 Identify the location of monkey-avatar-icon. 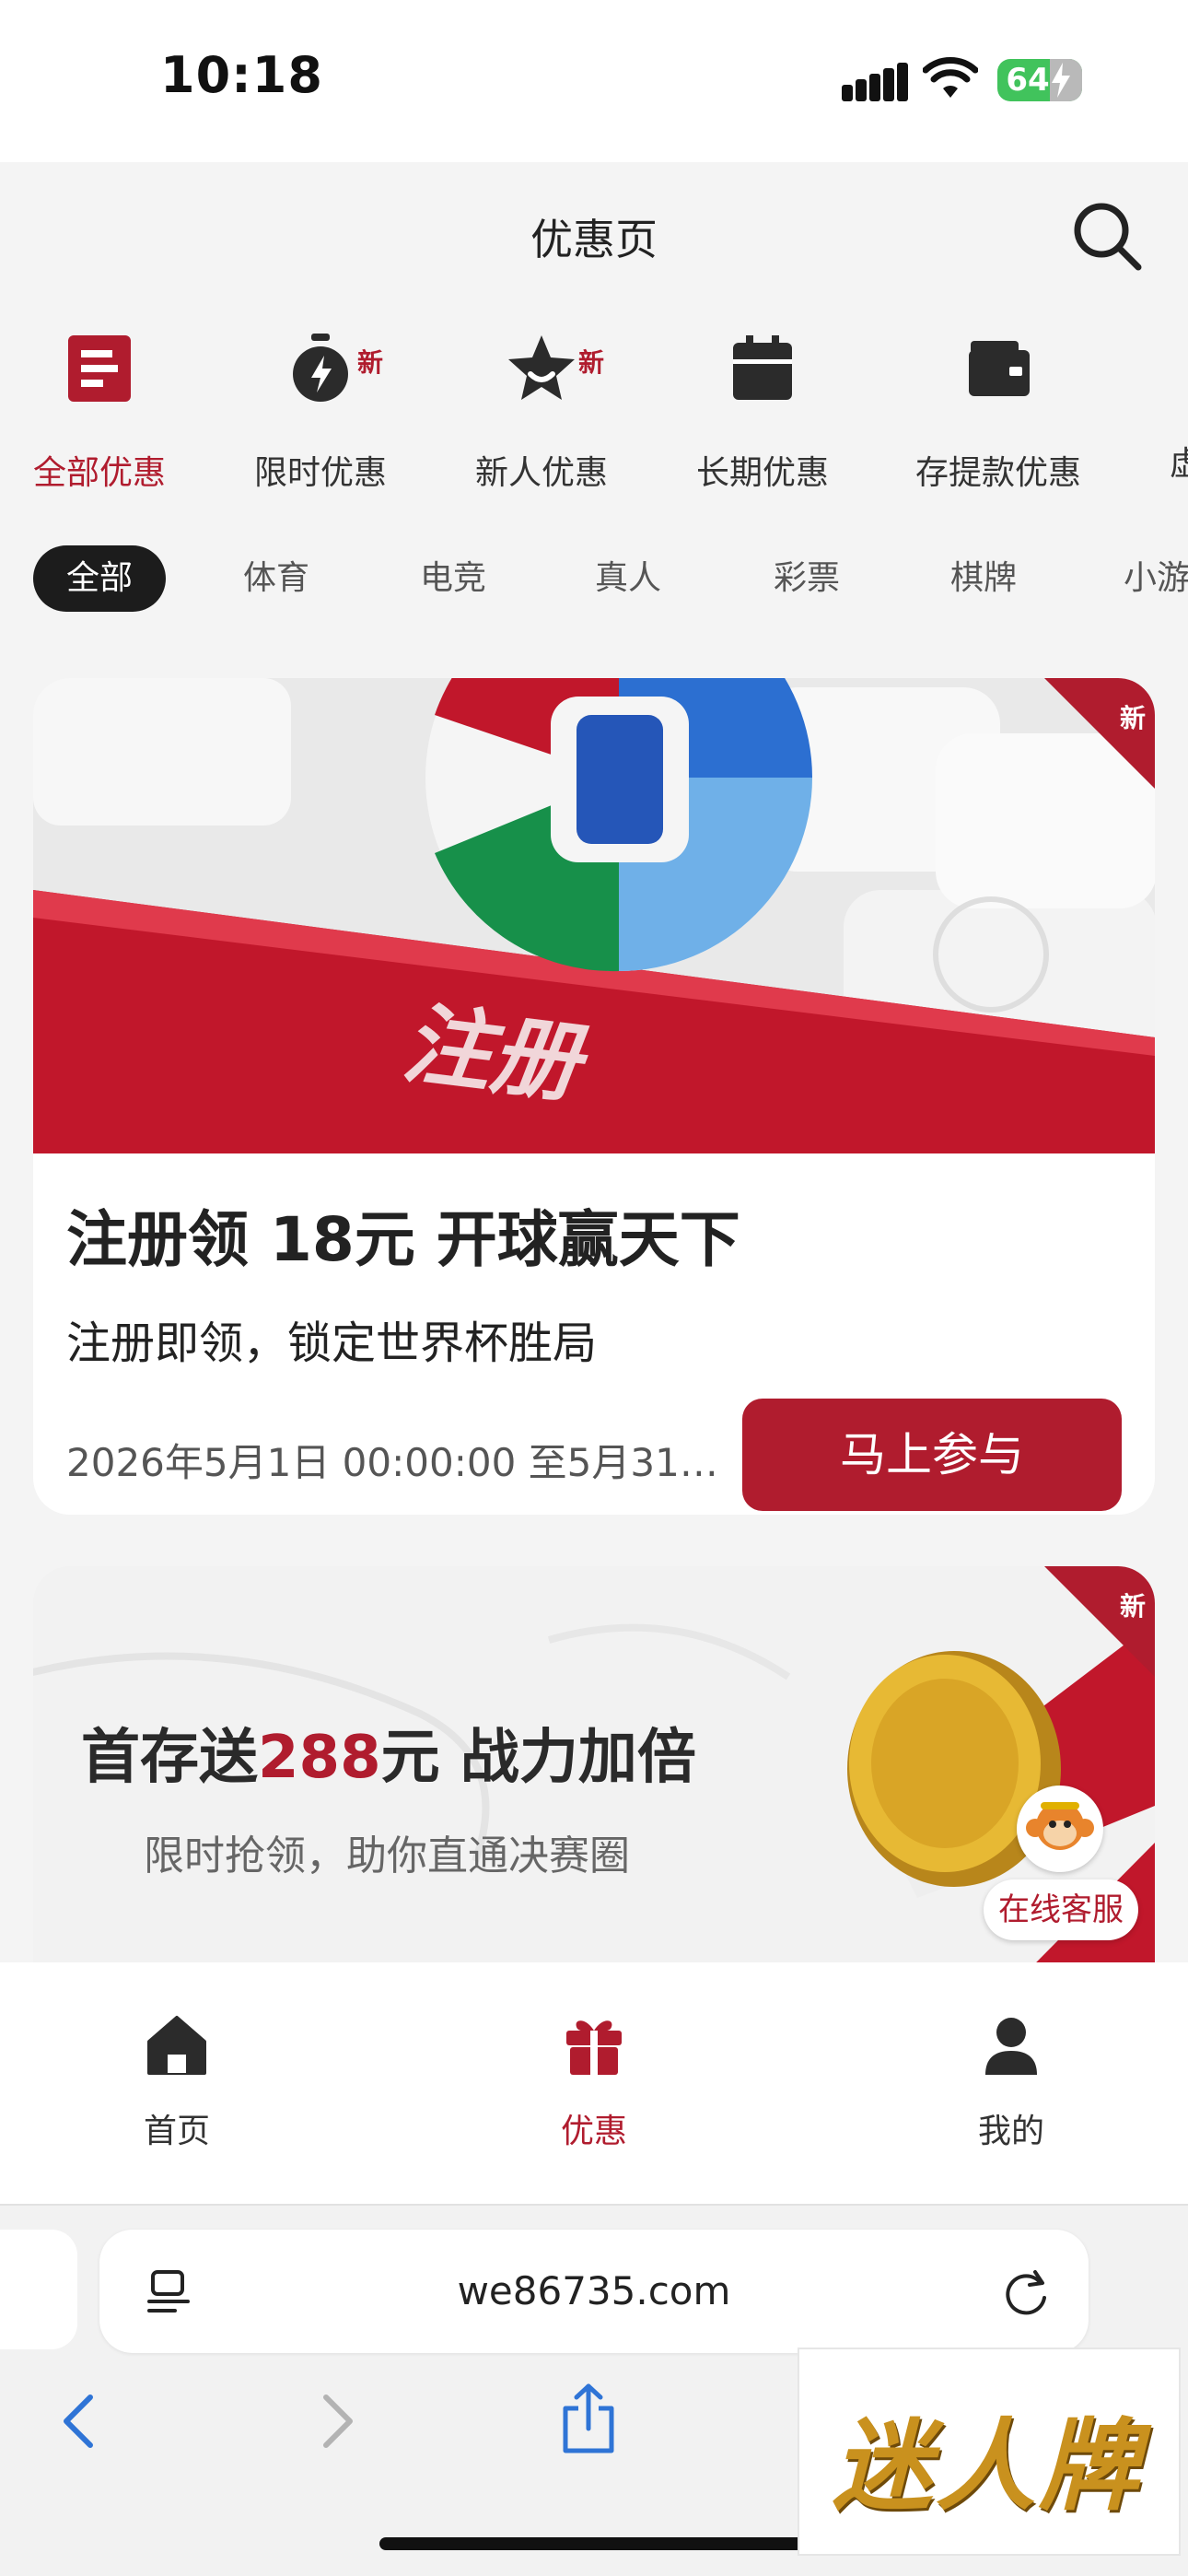
(1060, 1828).